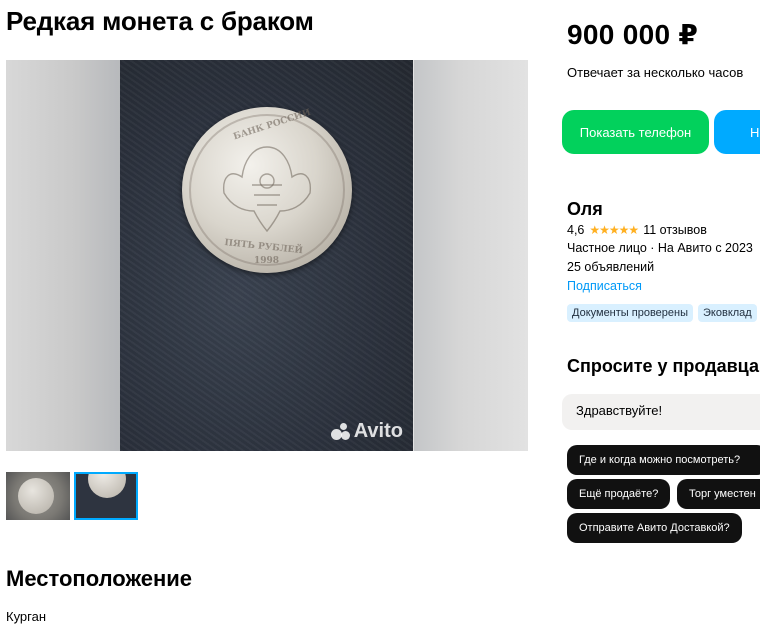 The width and height of the screenshot is (760, 630). What do you see at coordinates (727, 313) in the screenshot?
I see `badge-eco-deposit: Эковклад` at bounding box center [727, 313].